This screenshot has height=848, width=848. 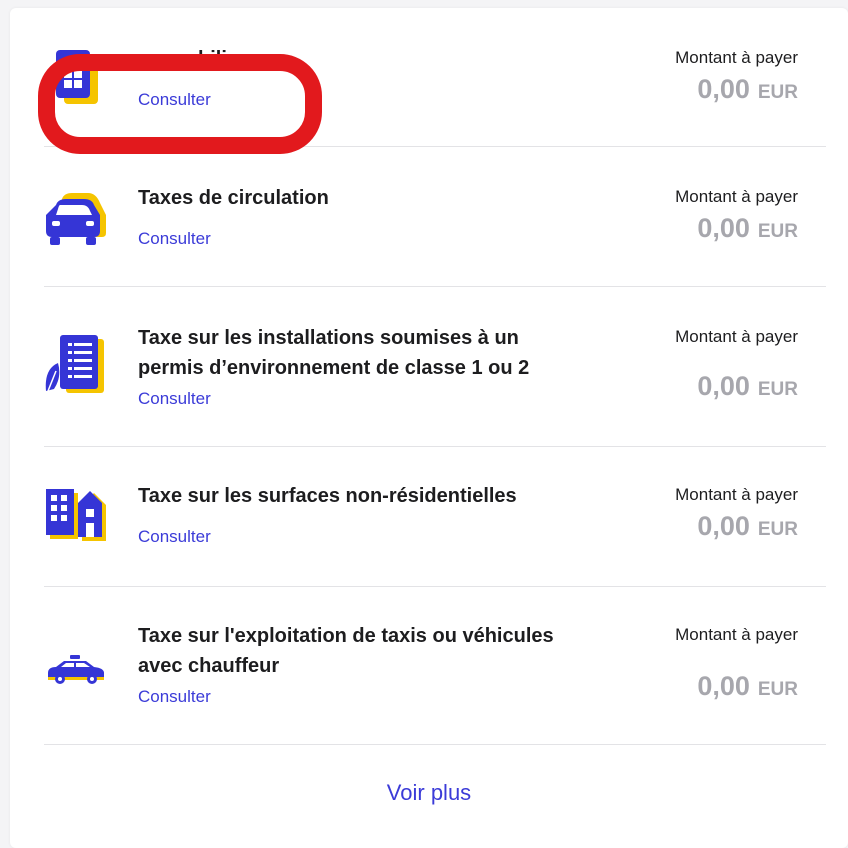 I want to click on building-icon, so click(x=76, y=78).